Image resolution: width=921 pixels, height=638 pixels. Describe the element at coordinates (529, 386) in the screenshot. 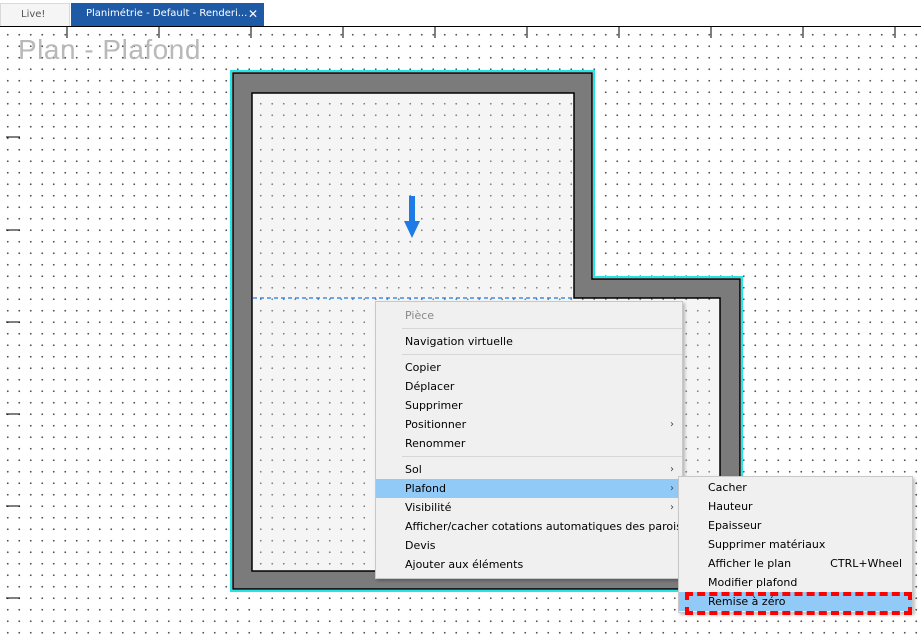

I see `menu-item-deplacer: Déplacer` at that location.